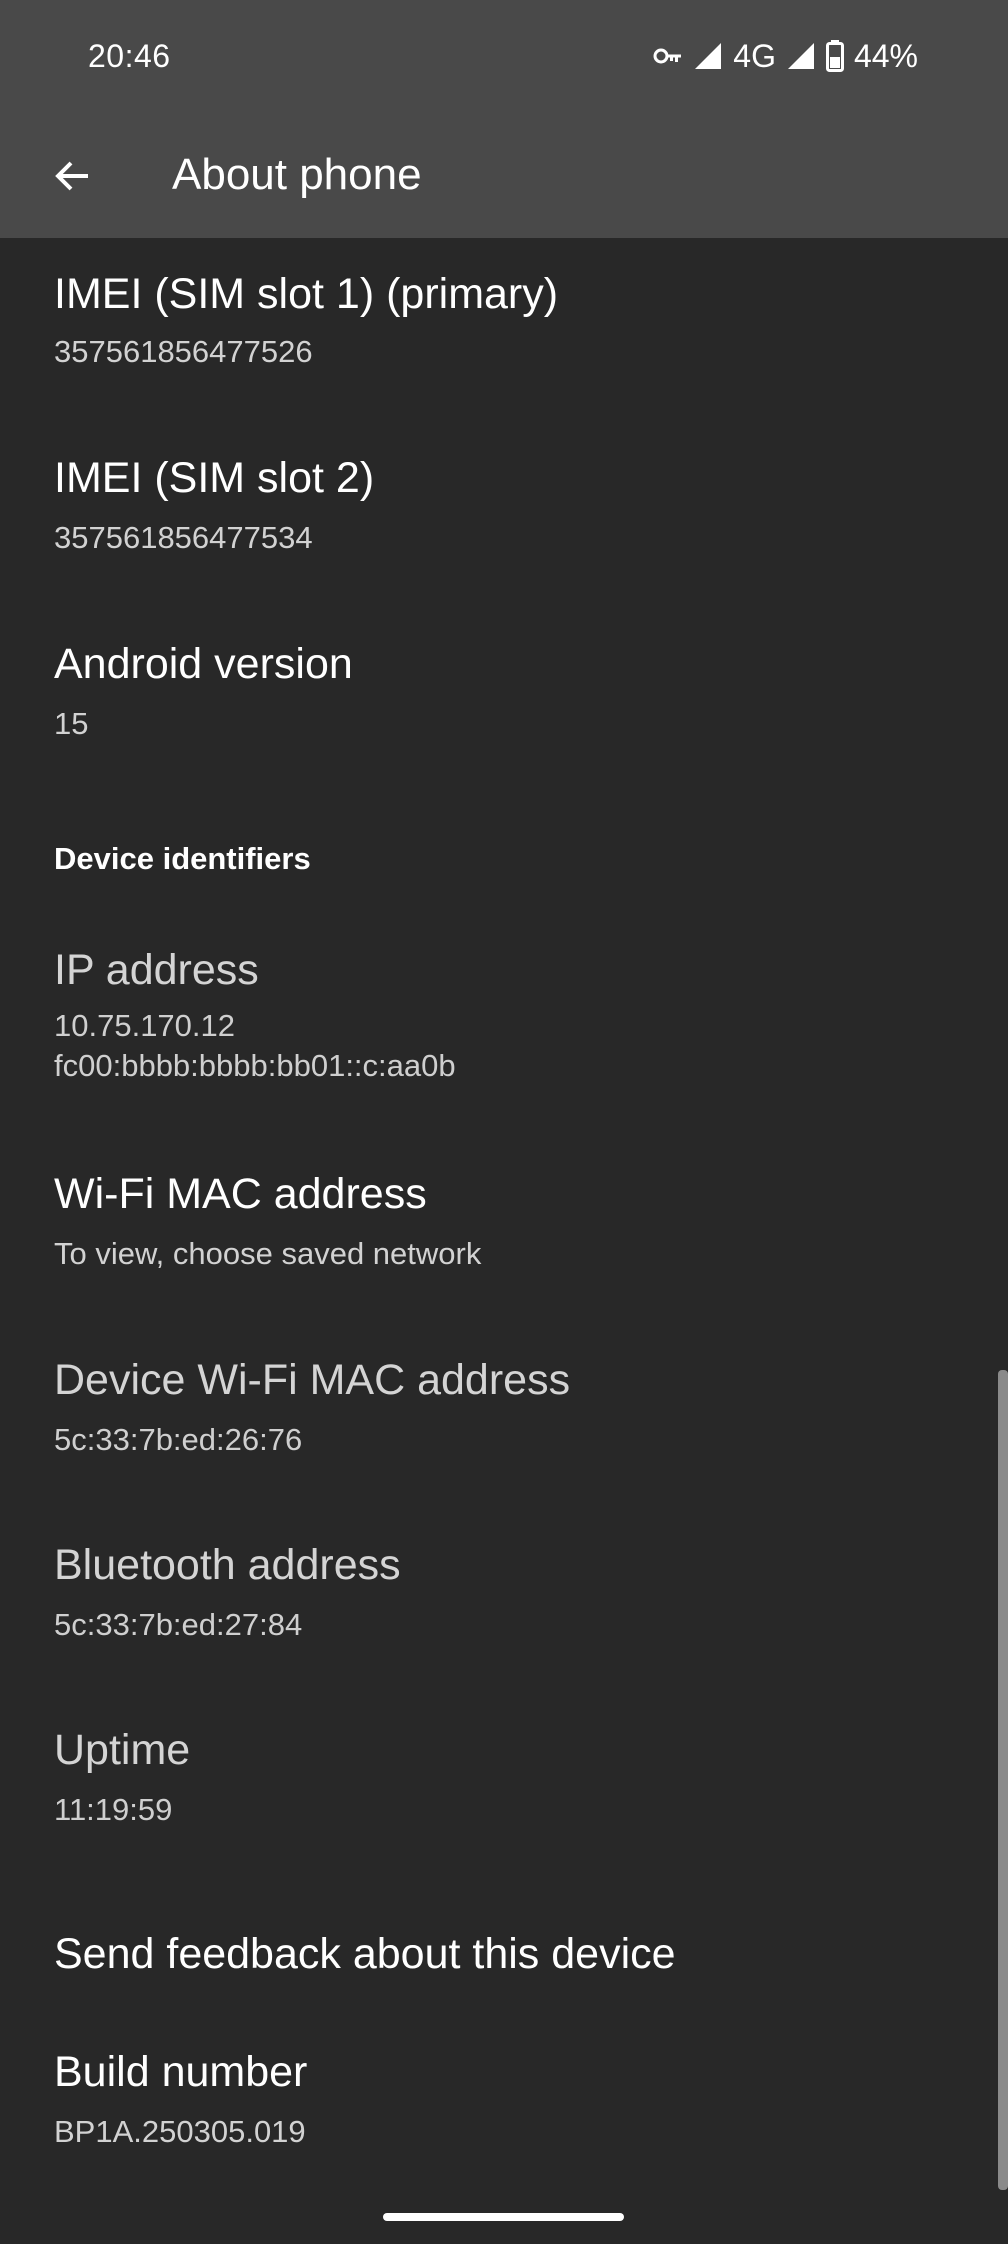 This screenshot has height=2244, width=1008. What do you see at coordinates (145, 1025) in the screenshot?
I see `list-item-summary: 10.75.170.12` at bounding box center [145, 1025].